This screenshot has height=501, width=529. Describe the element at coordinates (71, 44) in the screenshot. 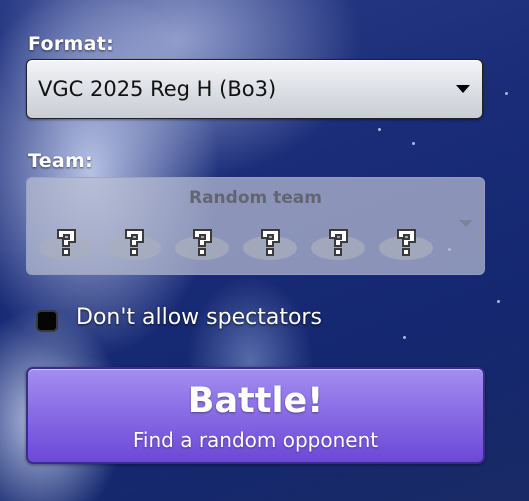

I see `format-label: Format:` at that location.